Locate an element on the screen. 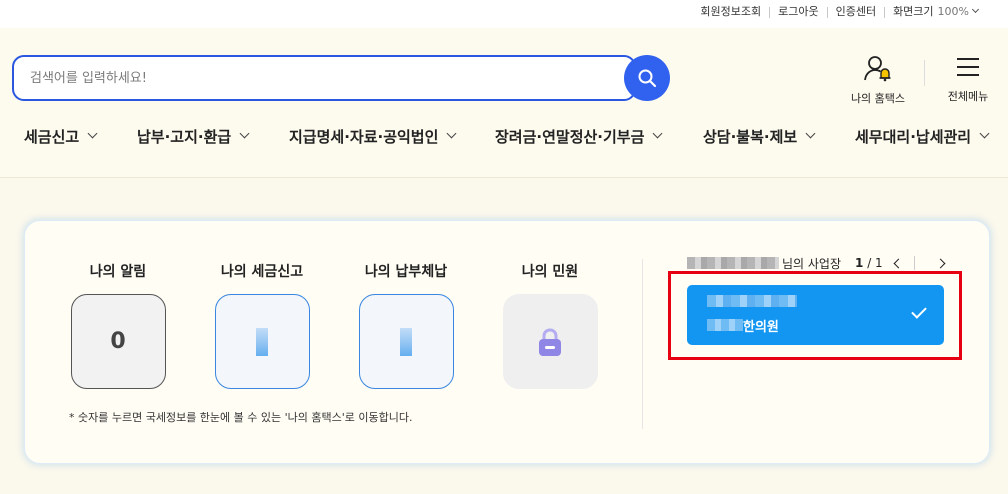 This screenshot has height=494, width=1008. utility-bar: 회원정보조회 로그아웃 인증센터 화면크기 100% is located at coordinates (504, 14).